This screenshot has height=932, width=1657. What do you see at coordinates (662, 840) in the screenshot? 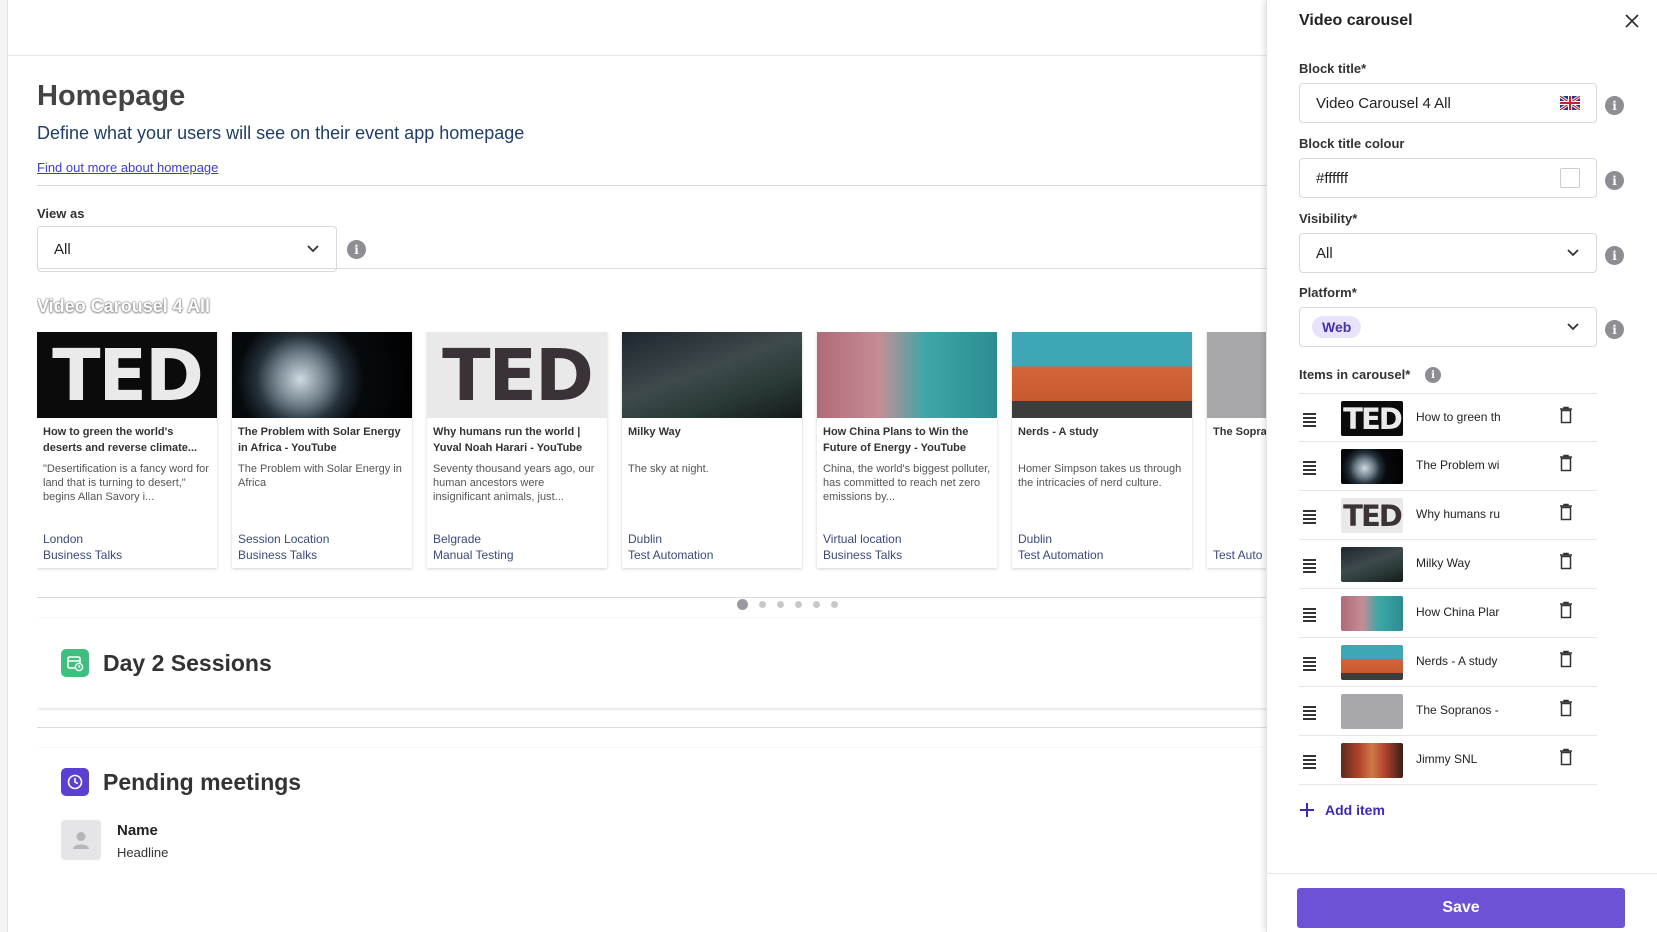
I see `meetings-block: Pending meetings Name Headline` at bounding box center [662, 840].